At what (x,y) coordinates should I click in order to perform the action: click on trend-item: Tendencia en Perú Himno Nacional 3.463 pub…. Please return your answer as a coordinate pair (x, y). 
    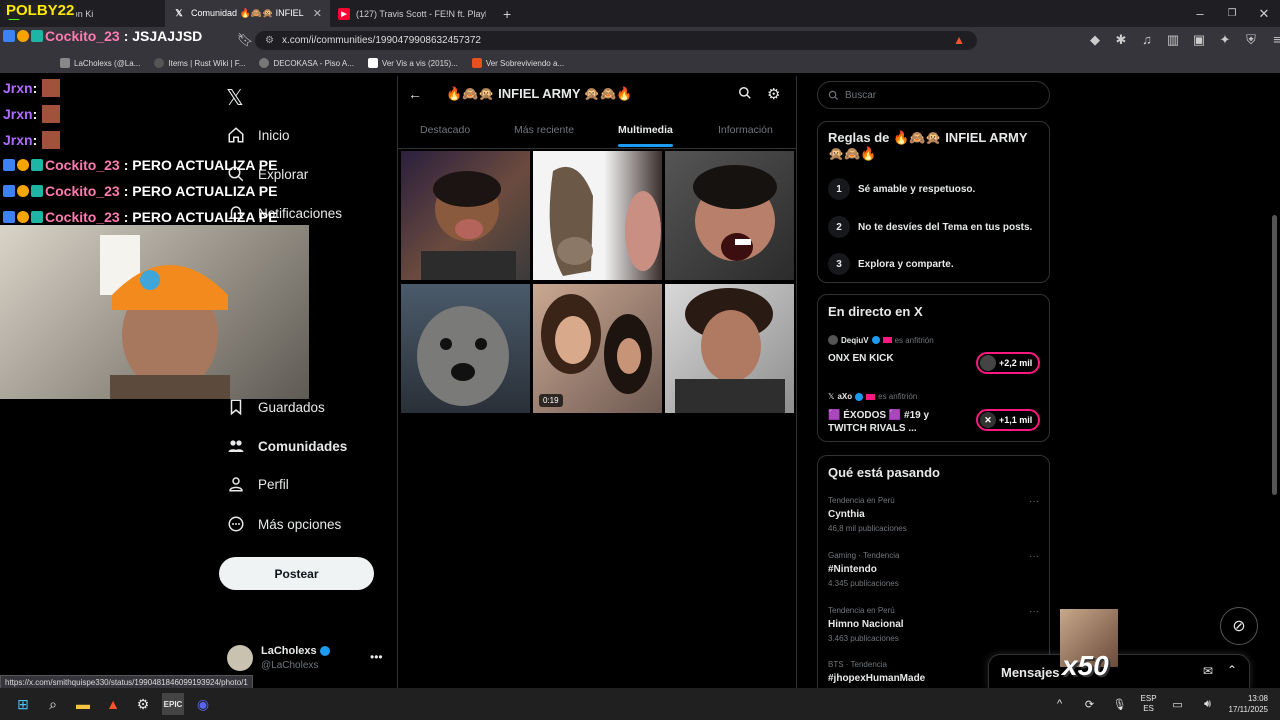
    Looking at the image, I should click on (866, 624).